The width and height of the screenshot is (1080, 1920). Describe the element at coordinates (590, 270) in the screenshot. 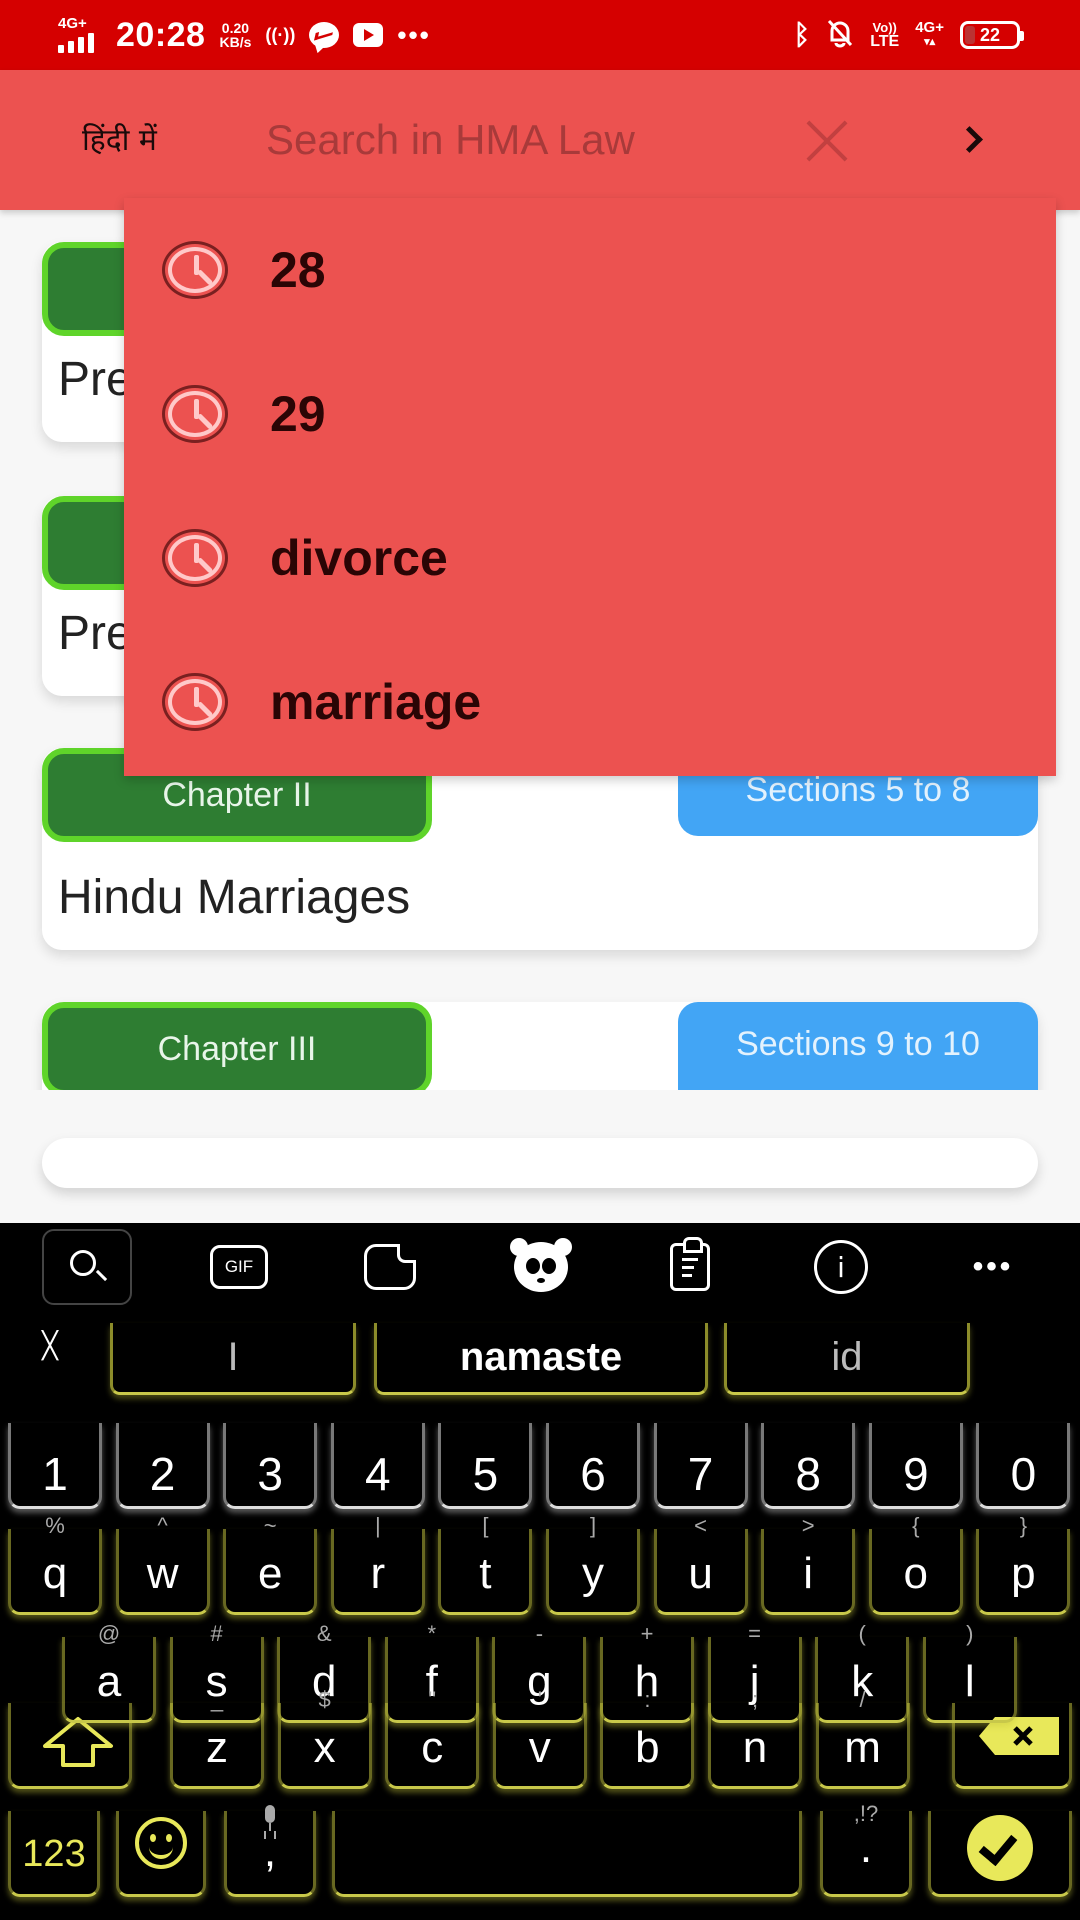

I see `suggestion-item: 28` at that location.